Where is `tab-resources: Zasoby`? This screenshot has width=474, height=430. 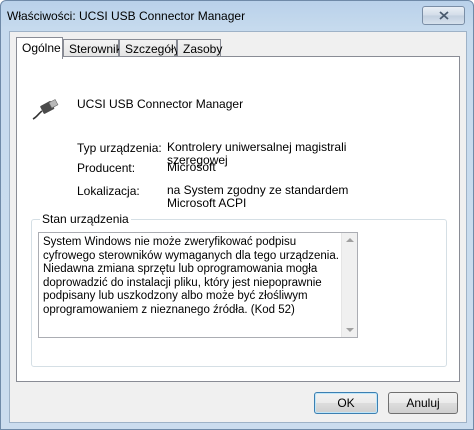
tab-resources: Zasoby is located at coordinates (200, 48).